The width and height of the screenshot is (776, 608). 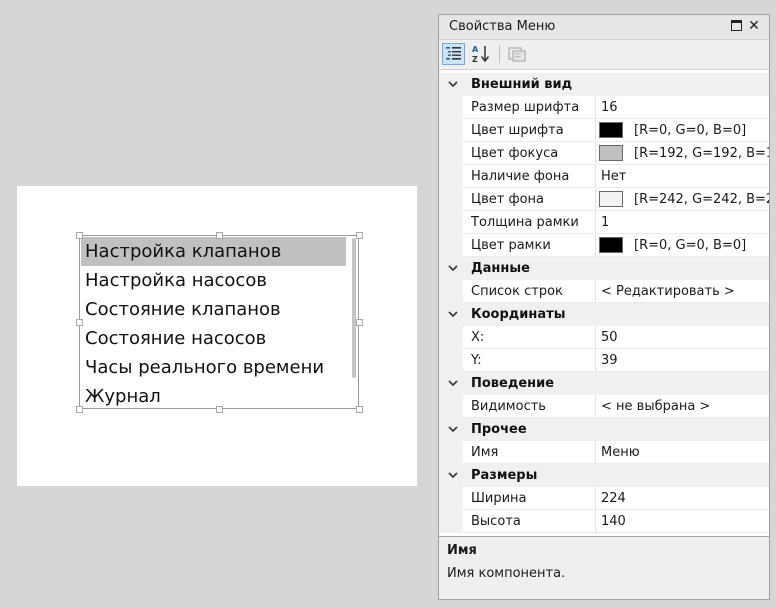 I want to click on property-row: Цвет шрифта [R=0, G=0, B=0], so click(x=604, y=130).